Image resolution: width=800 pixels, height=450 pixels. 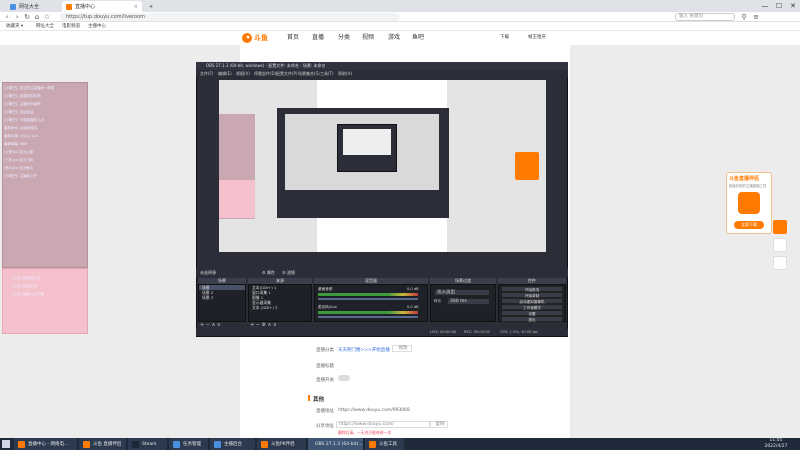 I want to click on bookmark-favorites: 收藏夹 ▾, so click(x=14, y=26).